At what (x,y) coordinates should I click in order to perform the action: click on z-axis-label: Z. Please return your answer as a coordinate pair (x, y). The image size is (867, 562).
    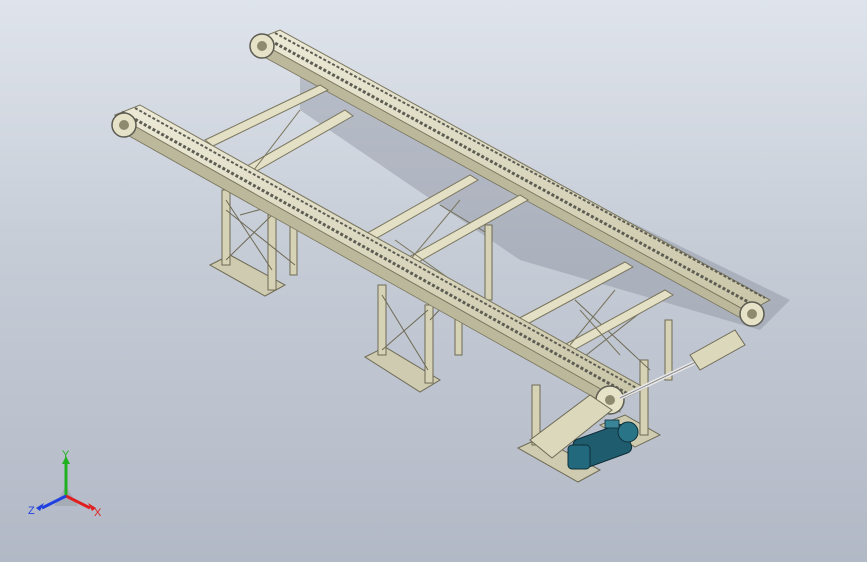
    Looking at the image, I should click on (31, 511).